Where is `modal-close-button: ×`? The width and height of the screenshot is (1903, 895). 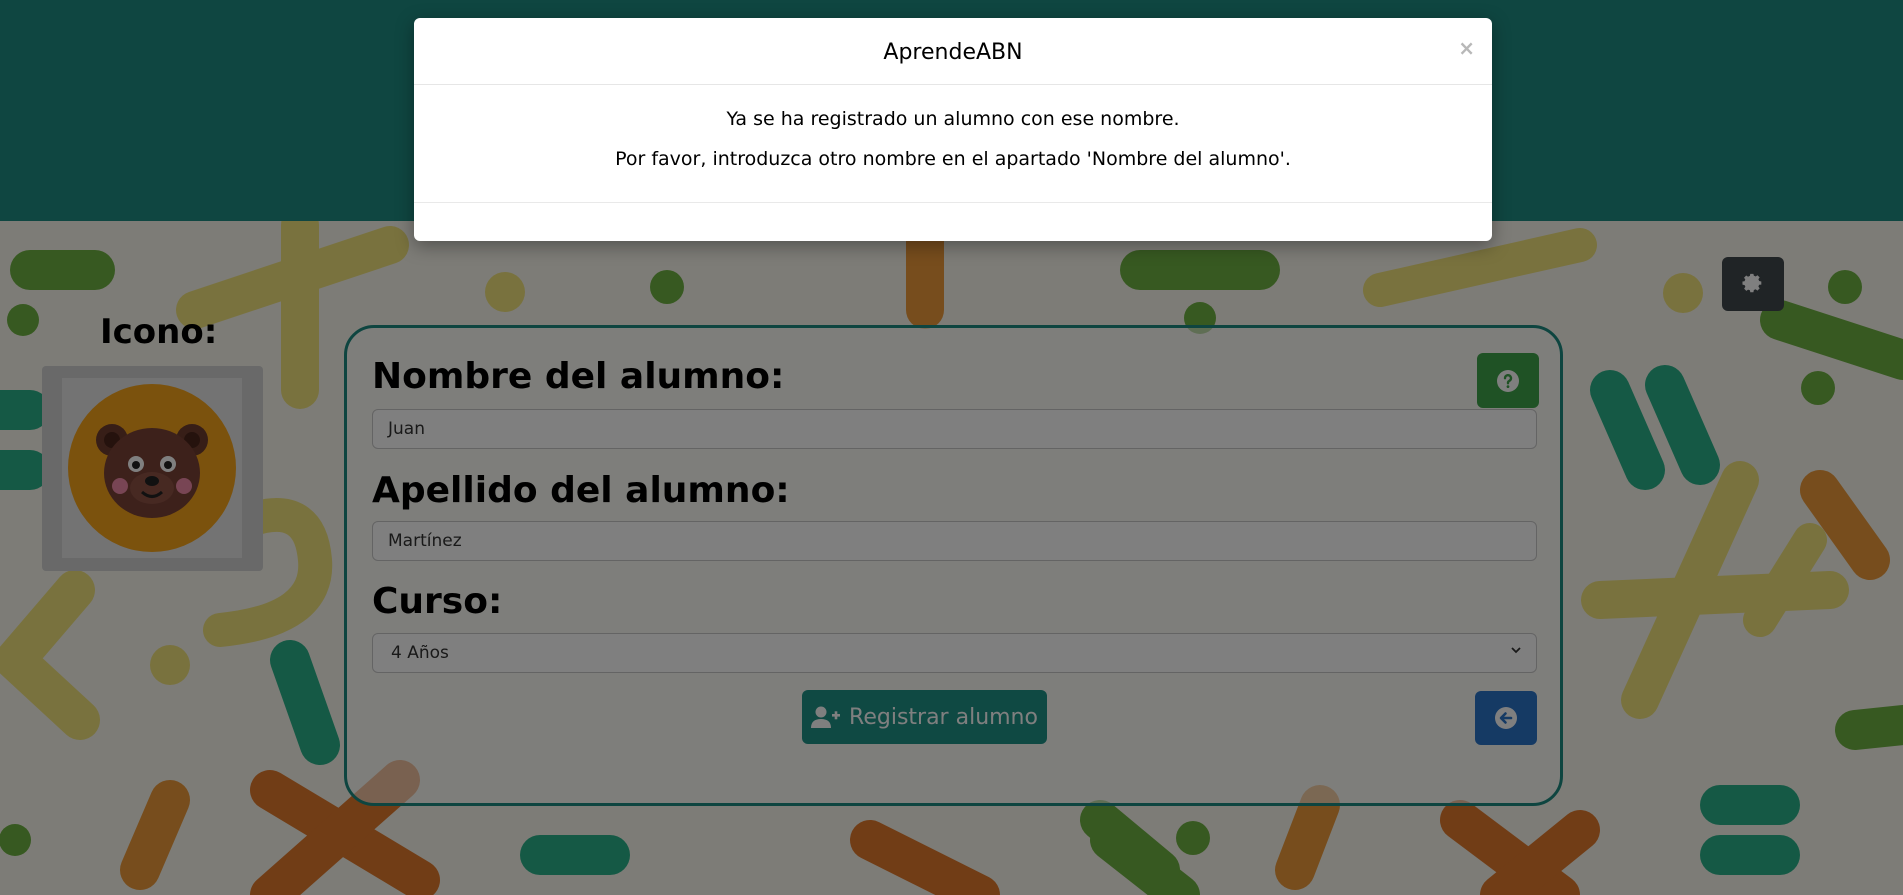
modal-close-button: × is located at coordinates (1466, 48).